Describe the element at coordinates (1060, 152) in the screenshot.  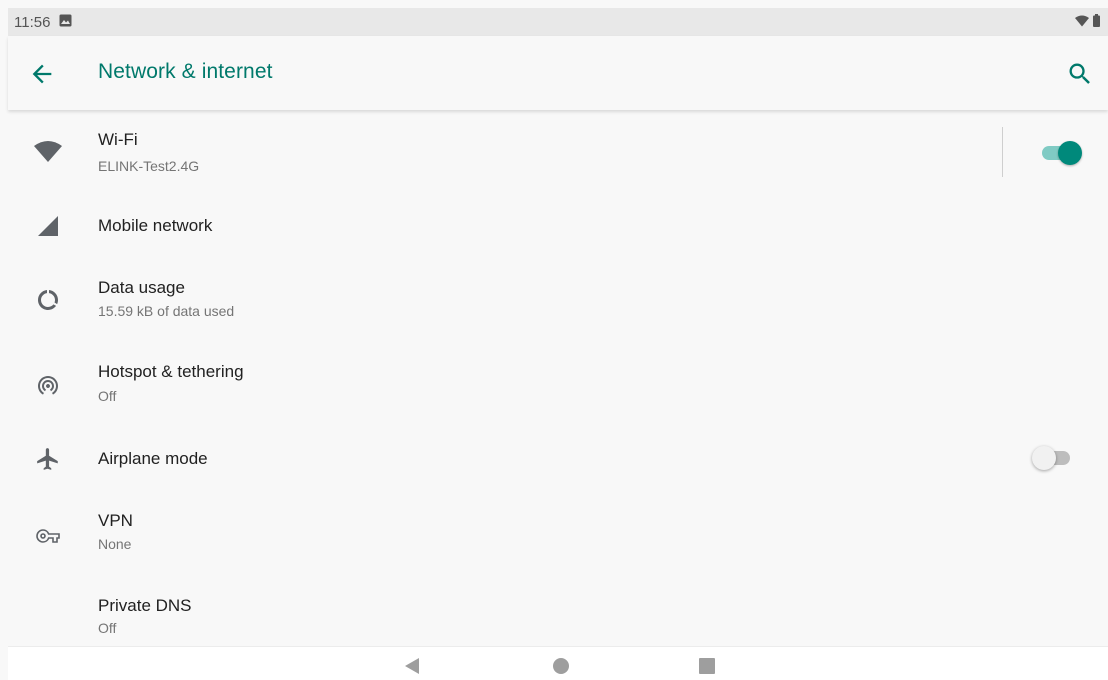
I see `wifi-toggle` at that location.